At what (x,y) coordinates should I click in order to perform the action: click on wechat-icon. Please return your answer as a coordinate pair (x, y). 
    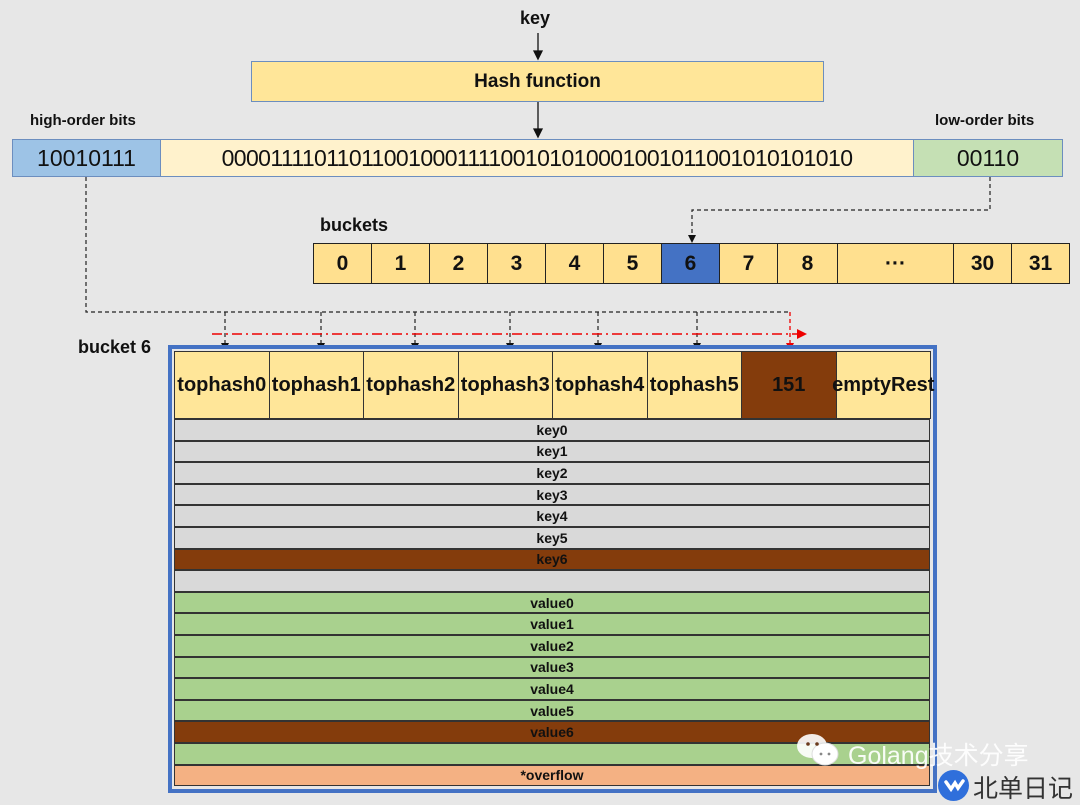
    Looking at the image, I should click on (820, 750).